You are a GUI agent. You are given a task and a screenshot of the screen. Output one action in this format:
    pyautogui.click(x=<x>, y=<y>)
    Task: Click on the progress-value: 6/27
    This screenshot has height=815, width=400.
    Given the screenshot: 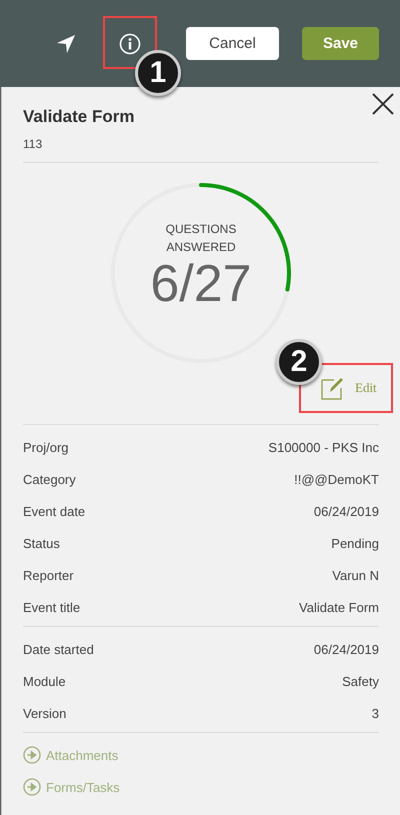 What is the action you would take?
    pyautogui.click(x=201, y=284)
    